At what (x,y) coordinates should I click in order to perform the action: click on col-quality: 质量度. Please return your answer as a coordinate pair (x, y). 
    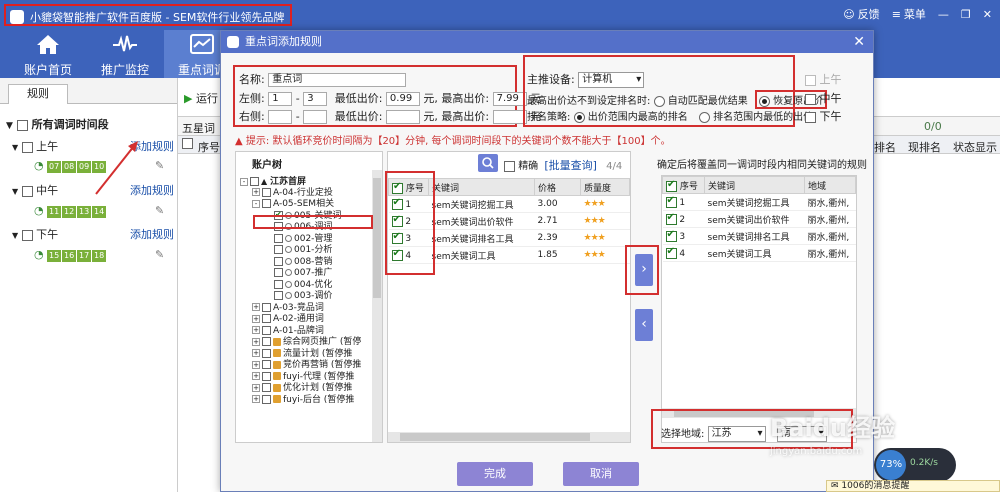
    Looking at the image, I should click on (605, 187).